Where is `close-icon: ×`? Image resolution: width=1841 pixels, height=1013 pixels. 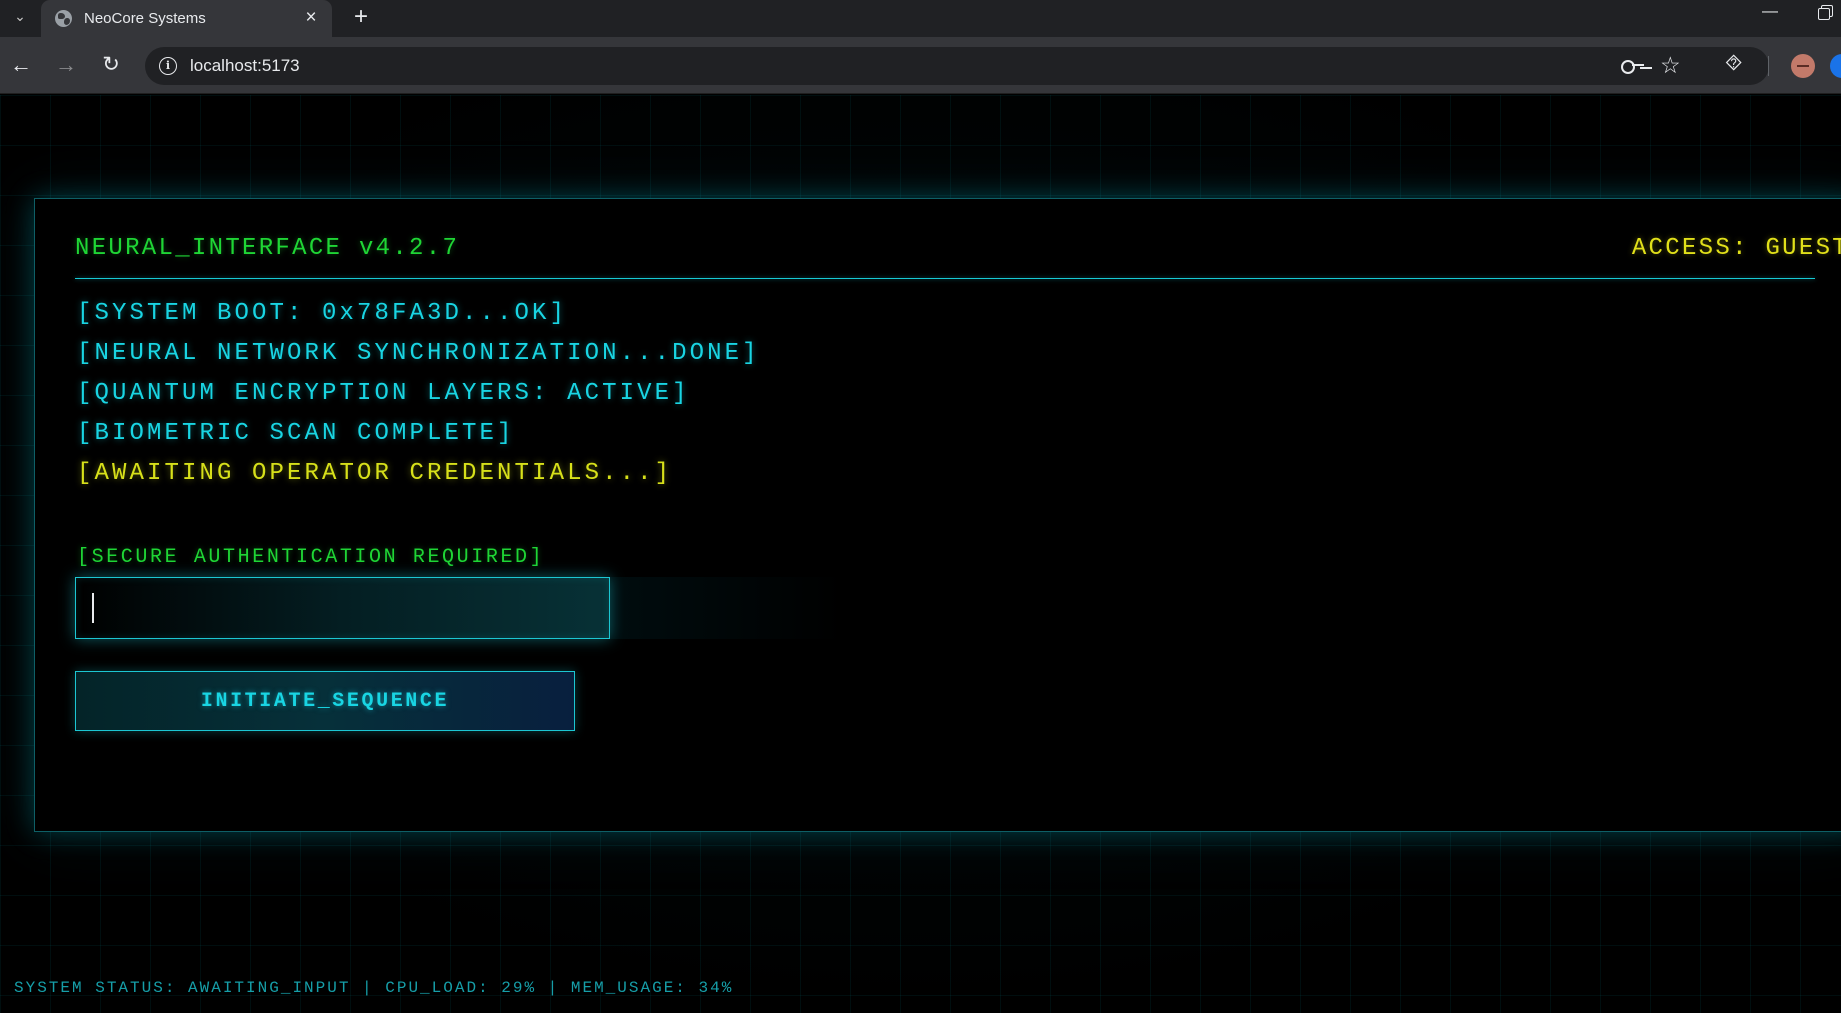
close-icon: × is located at coordinates (311, 18).